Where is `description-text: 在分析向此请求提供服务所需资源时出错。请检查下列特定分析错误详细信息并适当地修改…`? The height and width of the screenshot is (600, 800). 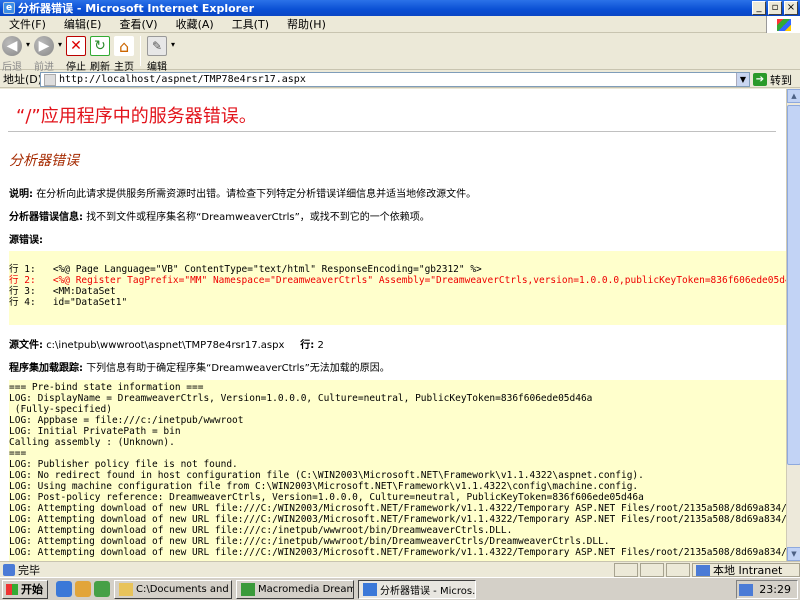 description-text: 在分析向此请求提供服务所需资源时出错。请检查下列特定分析错误详细信息并适当地修改… is located at coordinates (256, 194).